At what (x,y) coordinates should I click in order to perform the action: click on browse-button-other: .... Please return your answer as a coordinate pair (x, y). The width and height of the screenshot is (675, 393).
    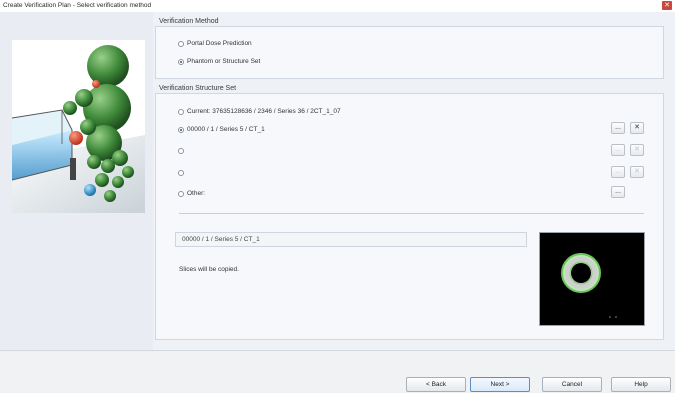
    Looking at the image, I should click on (618, 192).